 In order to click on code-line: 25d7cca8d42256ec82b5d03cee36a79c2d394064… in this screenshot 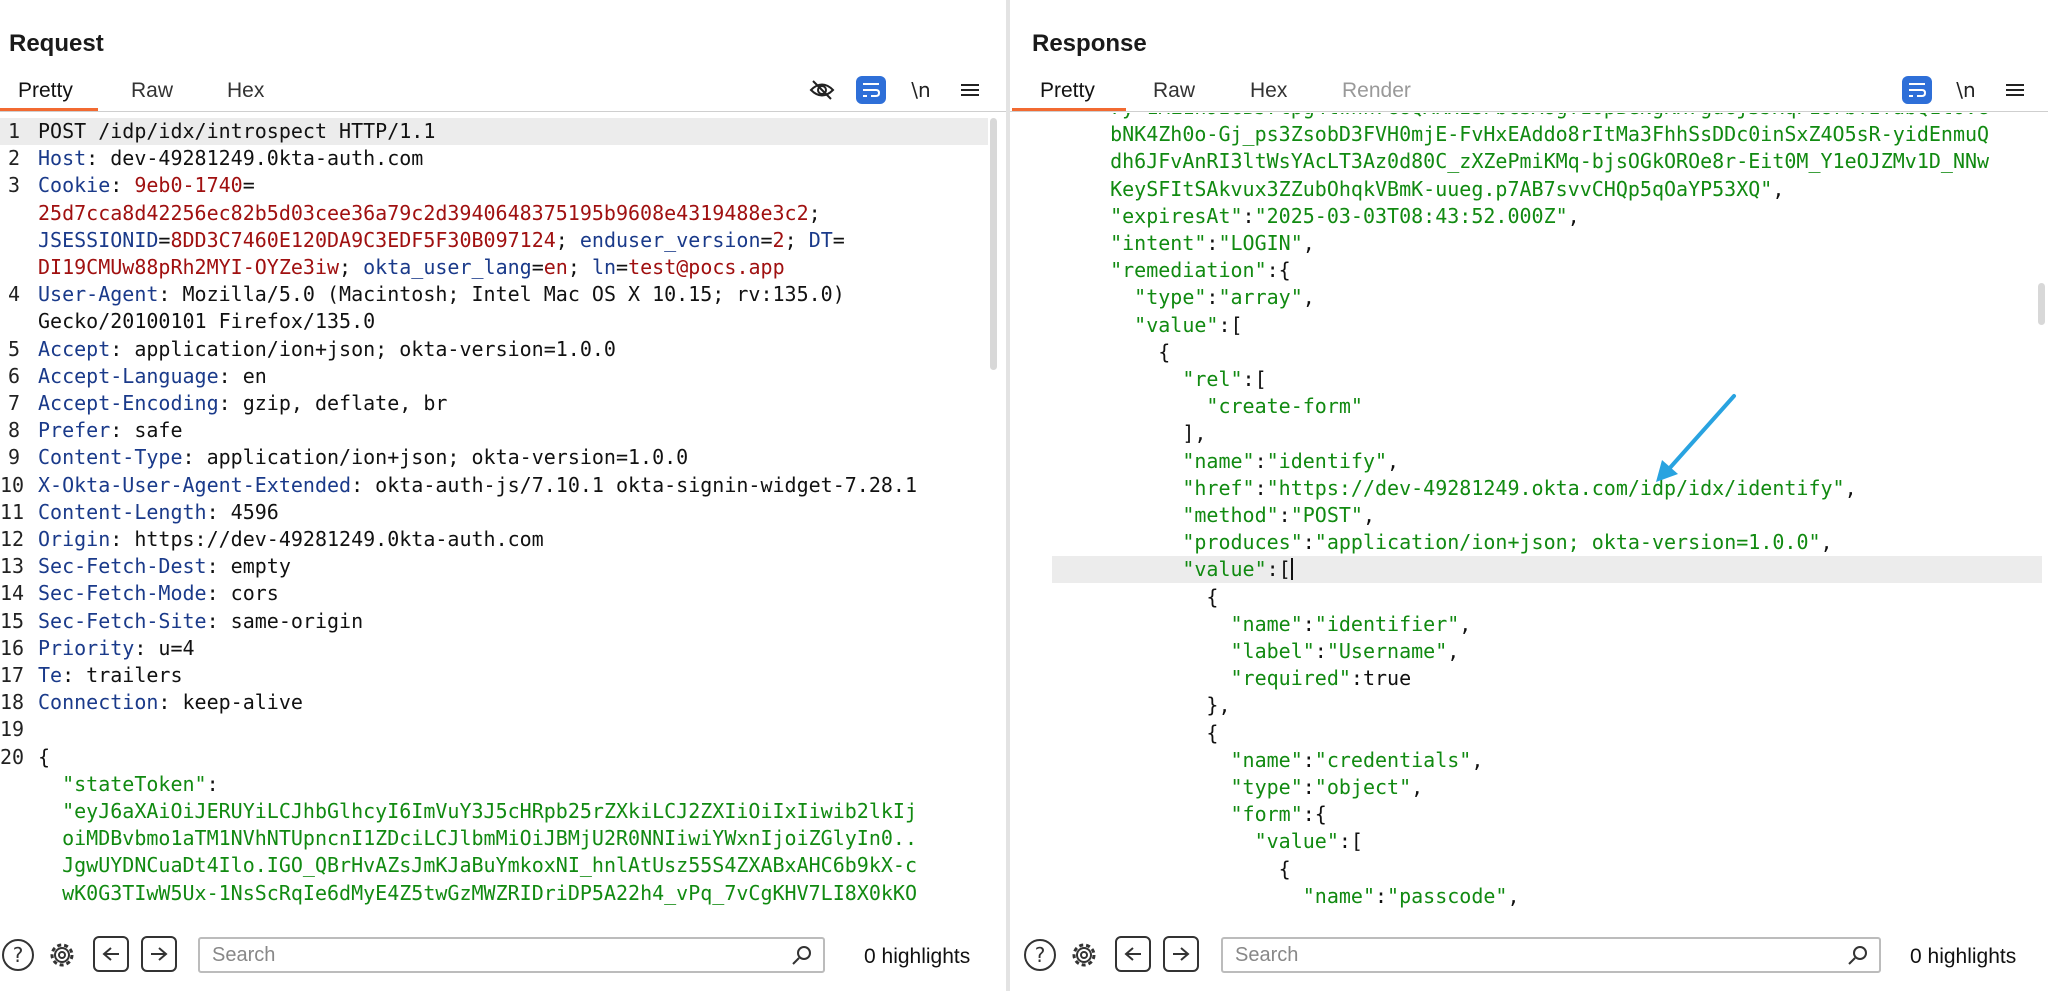, I will do `click(503, 213)`.